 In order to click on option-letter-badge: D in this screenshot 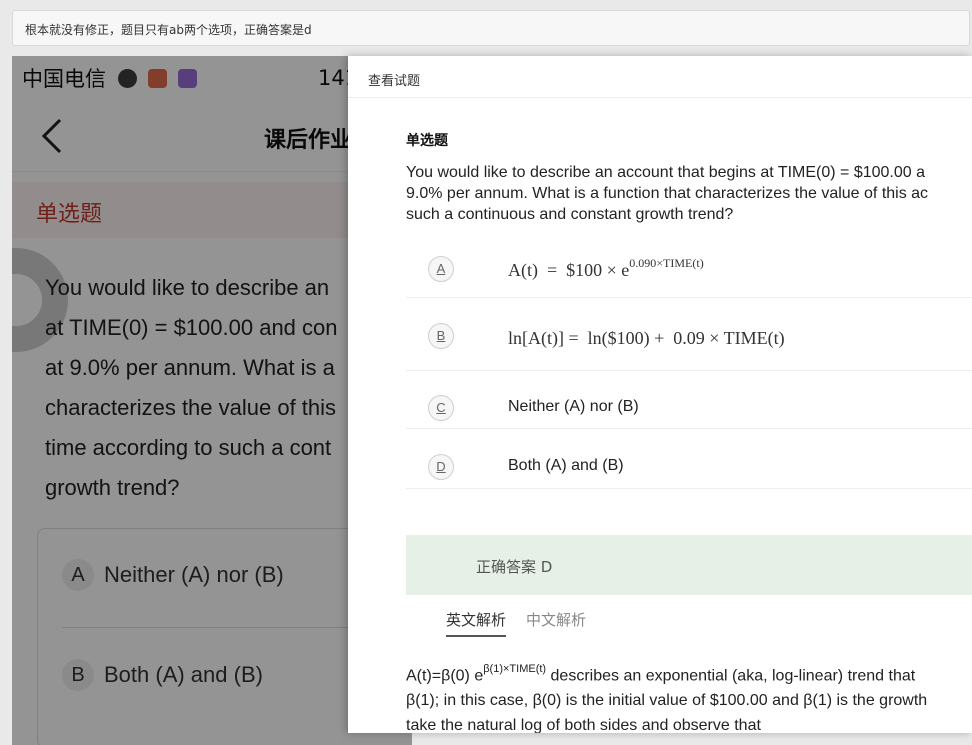, I will do `click(441, 467)`.